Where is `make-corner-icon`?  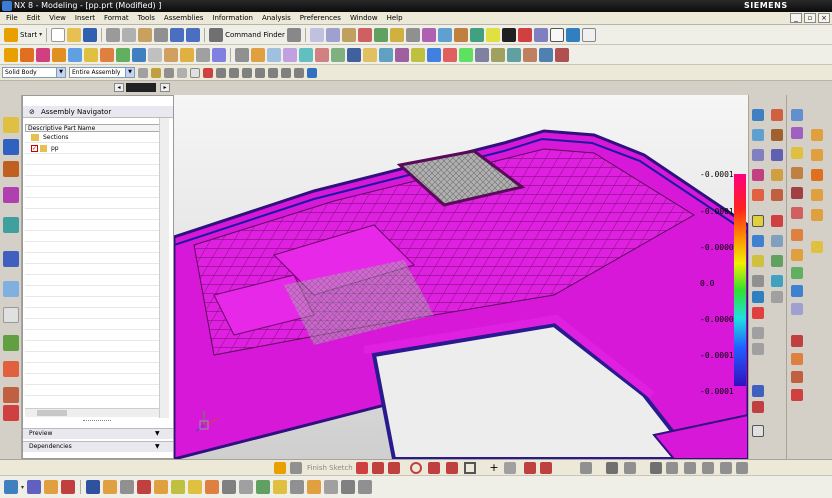
make-corner-icon is located at coordinates (630, 468).